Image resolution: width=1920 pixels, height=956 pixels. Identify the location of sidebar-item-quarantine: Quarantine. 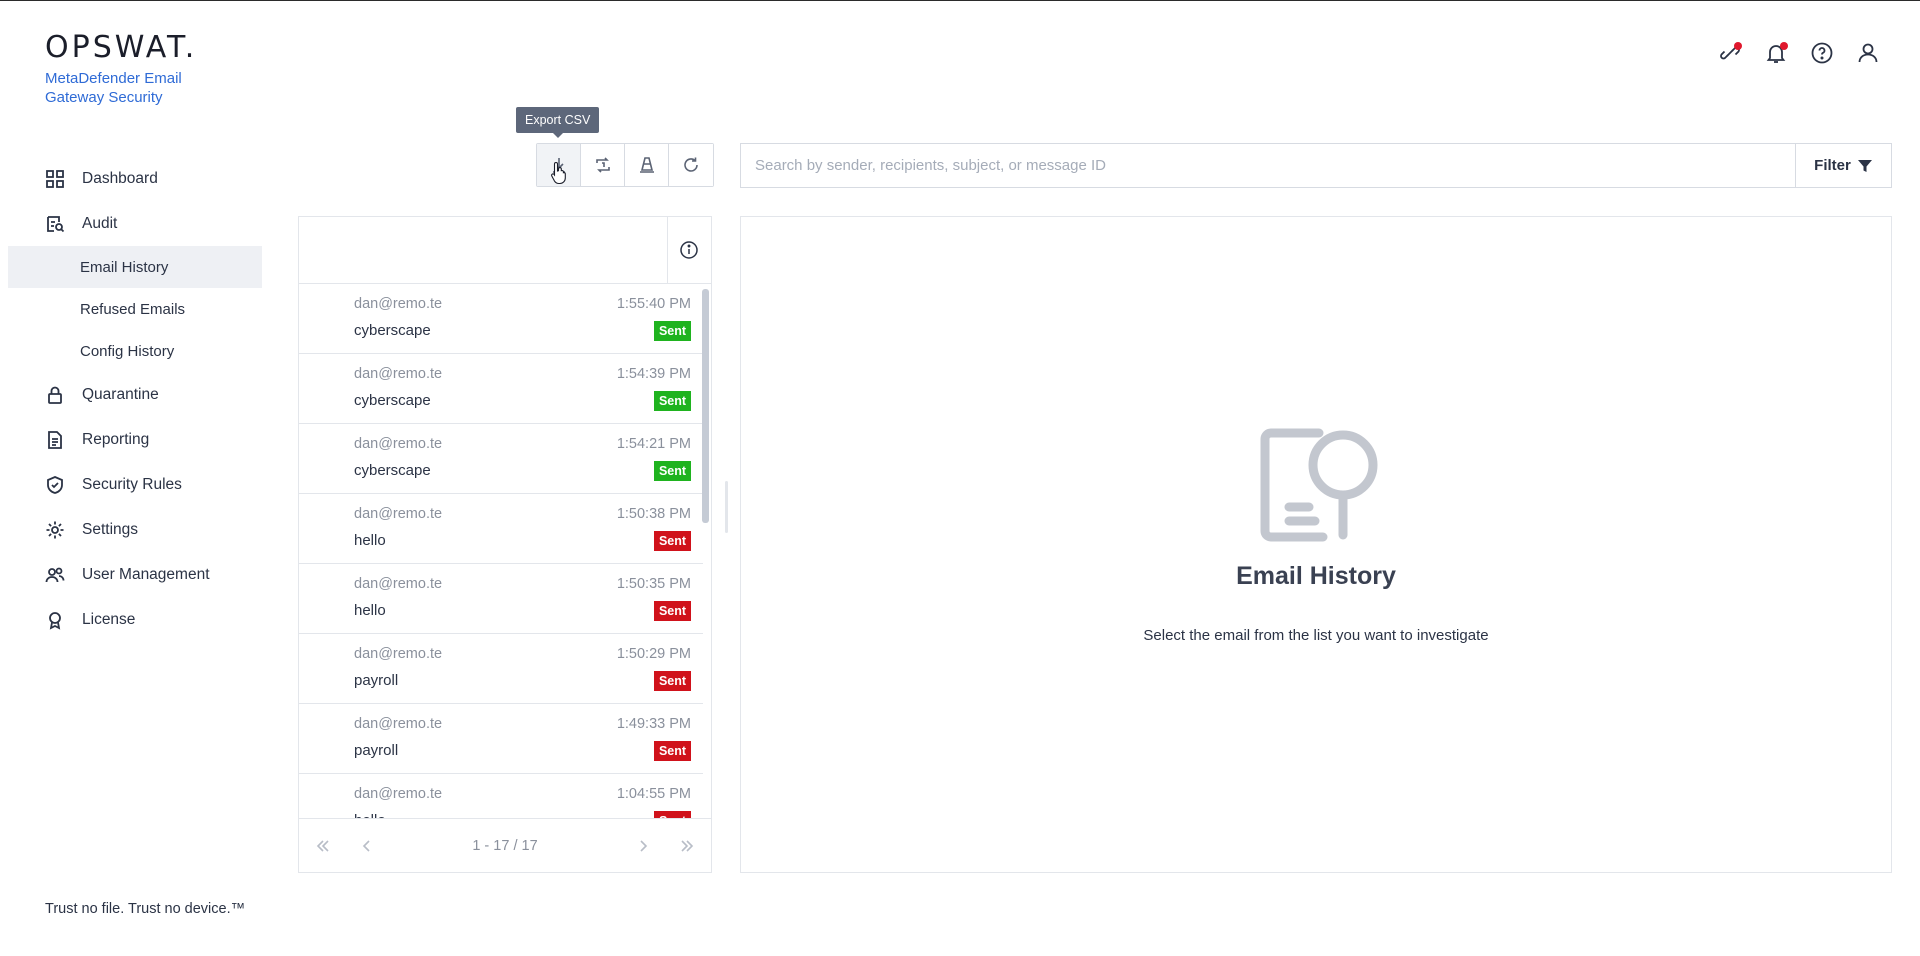
(135, 394).